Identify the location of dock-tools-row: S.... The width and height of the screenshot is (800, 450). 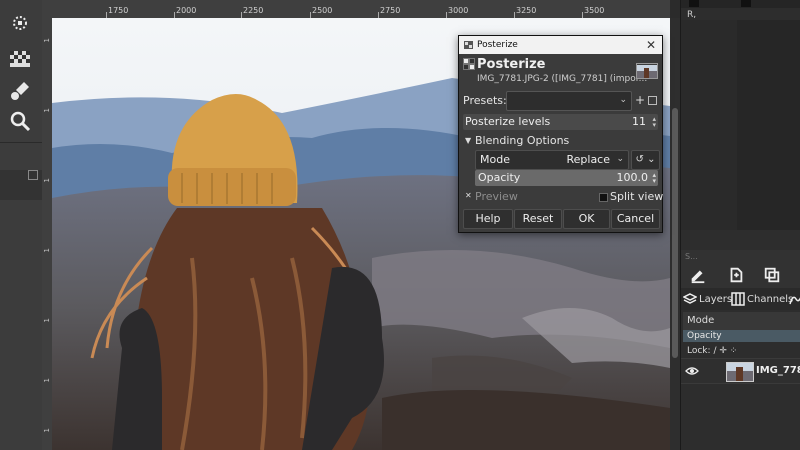
(740, 270).